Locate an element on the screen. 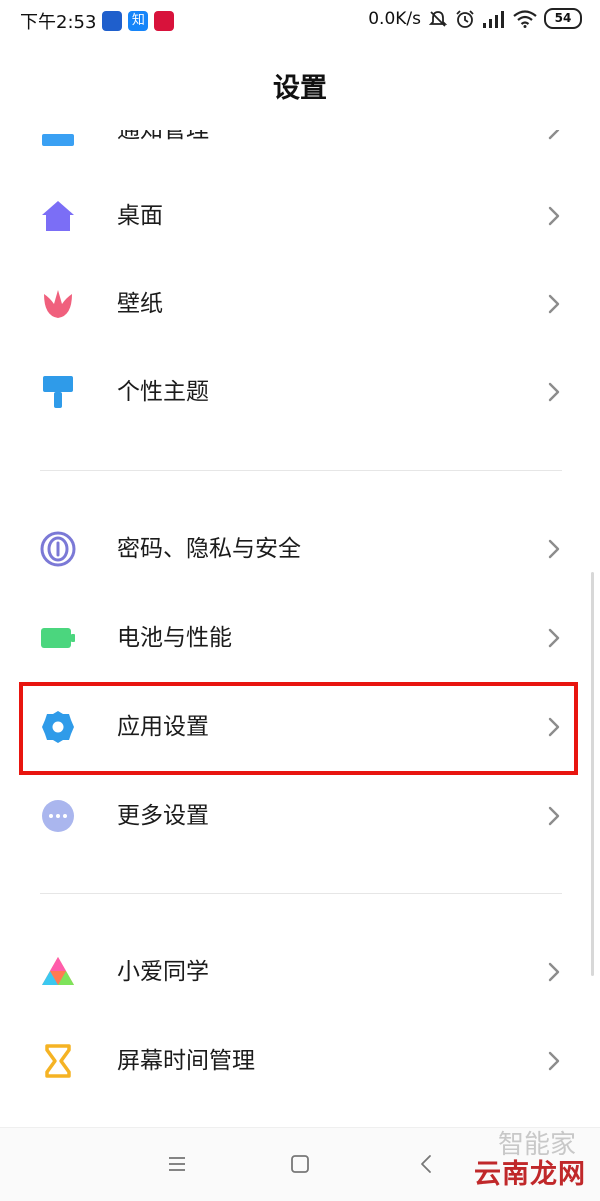 The image size is (600, 1201). status-bar: 下午2:53 知 0.0K/s 54 is located at coordinates (300, 22).